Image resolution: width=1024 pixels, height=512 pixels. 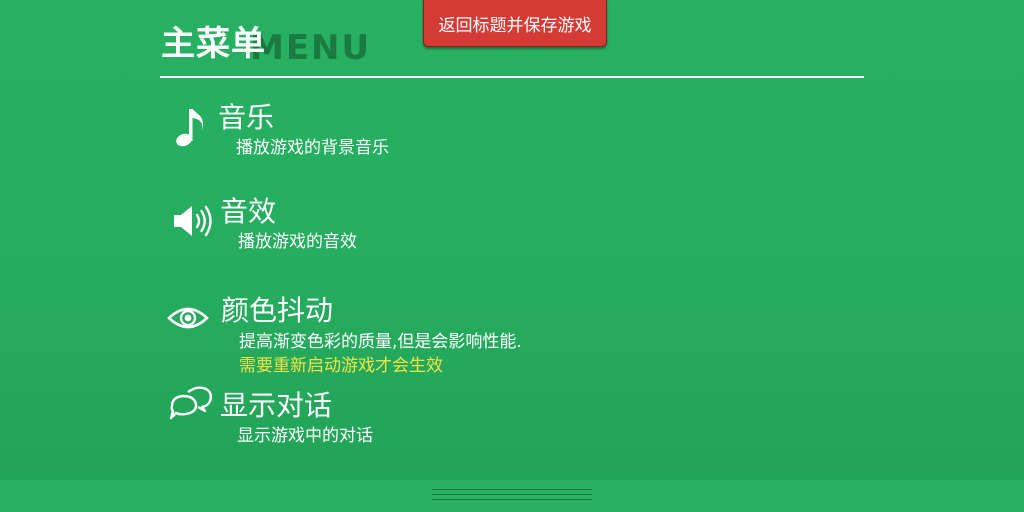 What do you see at coordinates (515, 23) in the screenshot?
I see `return-to-title-save-button: 返回标题并保存游戏` at bounding box center [515, 23].